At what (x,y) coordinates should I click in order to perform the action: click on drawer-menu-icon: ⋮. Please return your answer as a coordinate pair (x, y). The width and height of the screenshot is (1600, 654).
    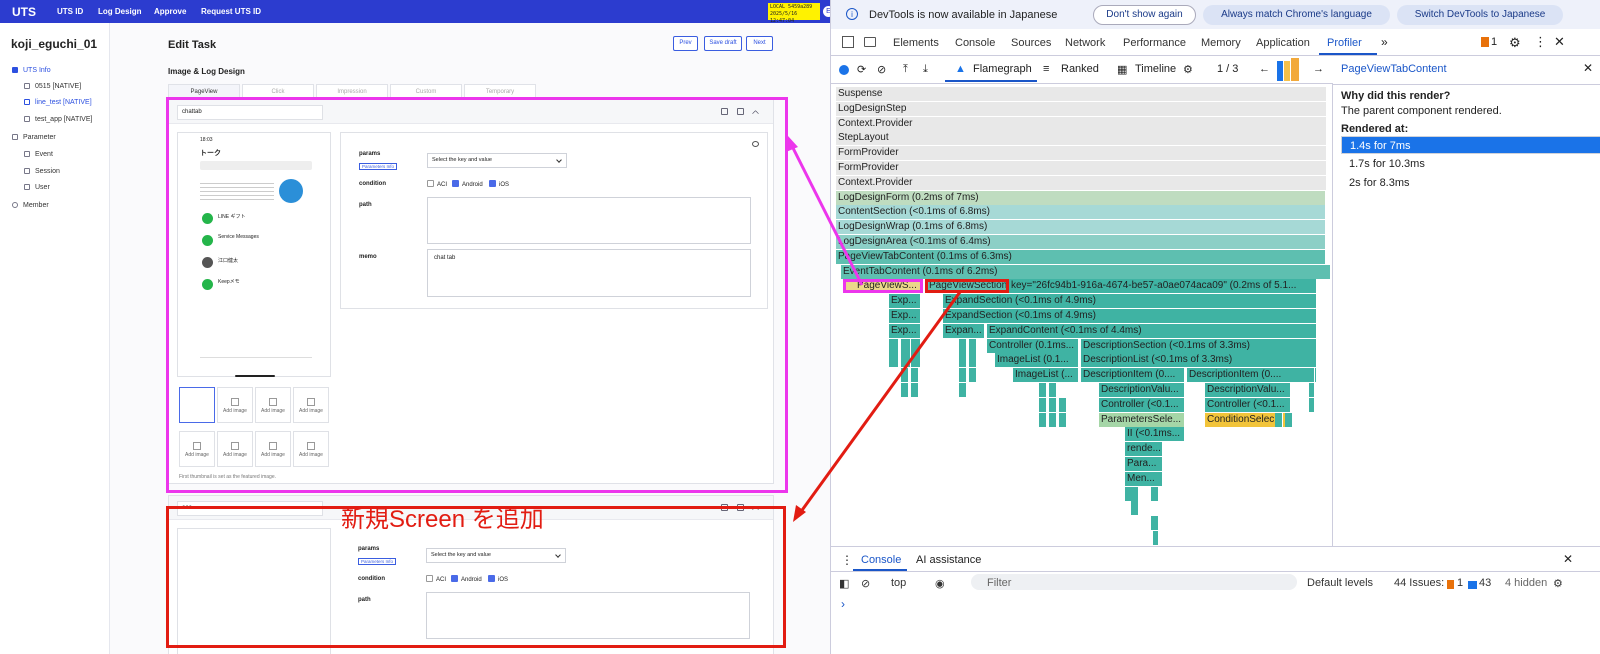
    Looking at the image, I should click on (847, 560).